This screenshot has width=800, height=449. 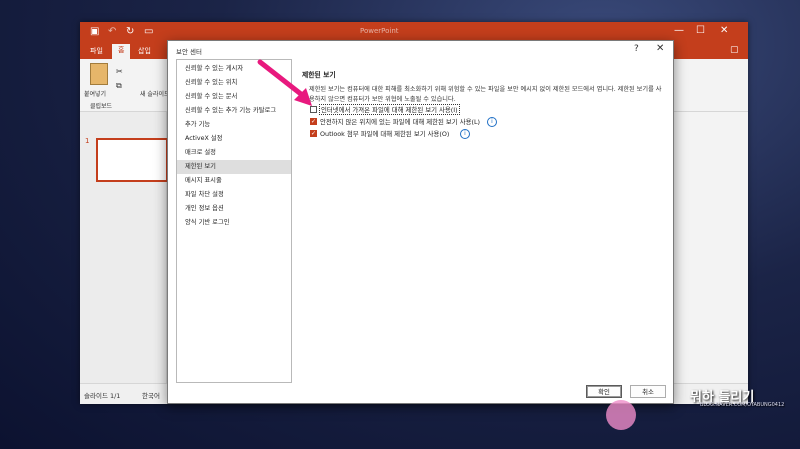 What do you see at coordinates (724, 30) in the screenshot?
I see `close-window-icon: ✕` at bounding box center [724, 30].